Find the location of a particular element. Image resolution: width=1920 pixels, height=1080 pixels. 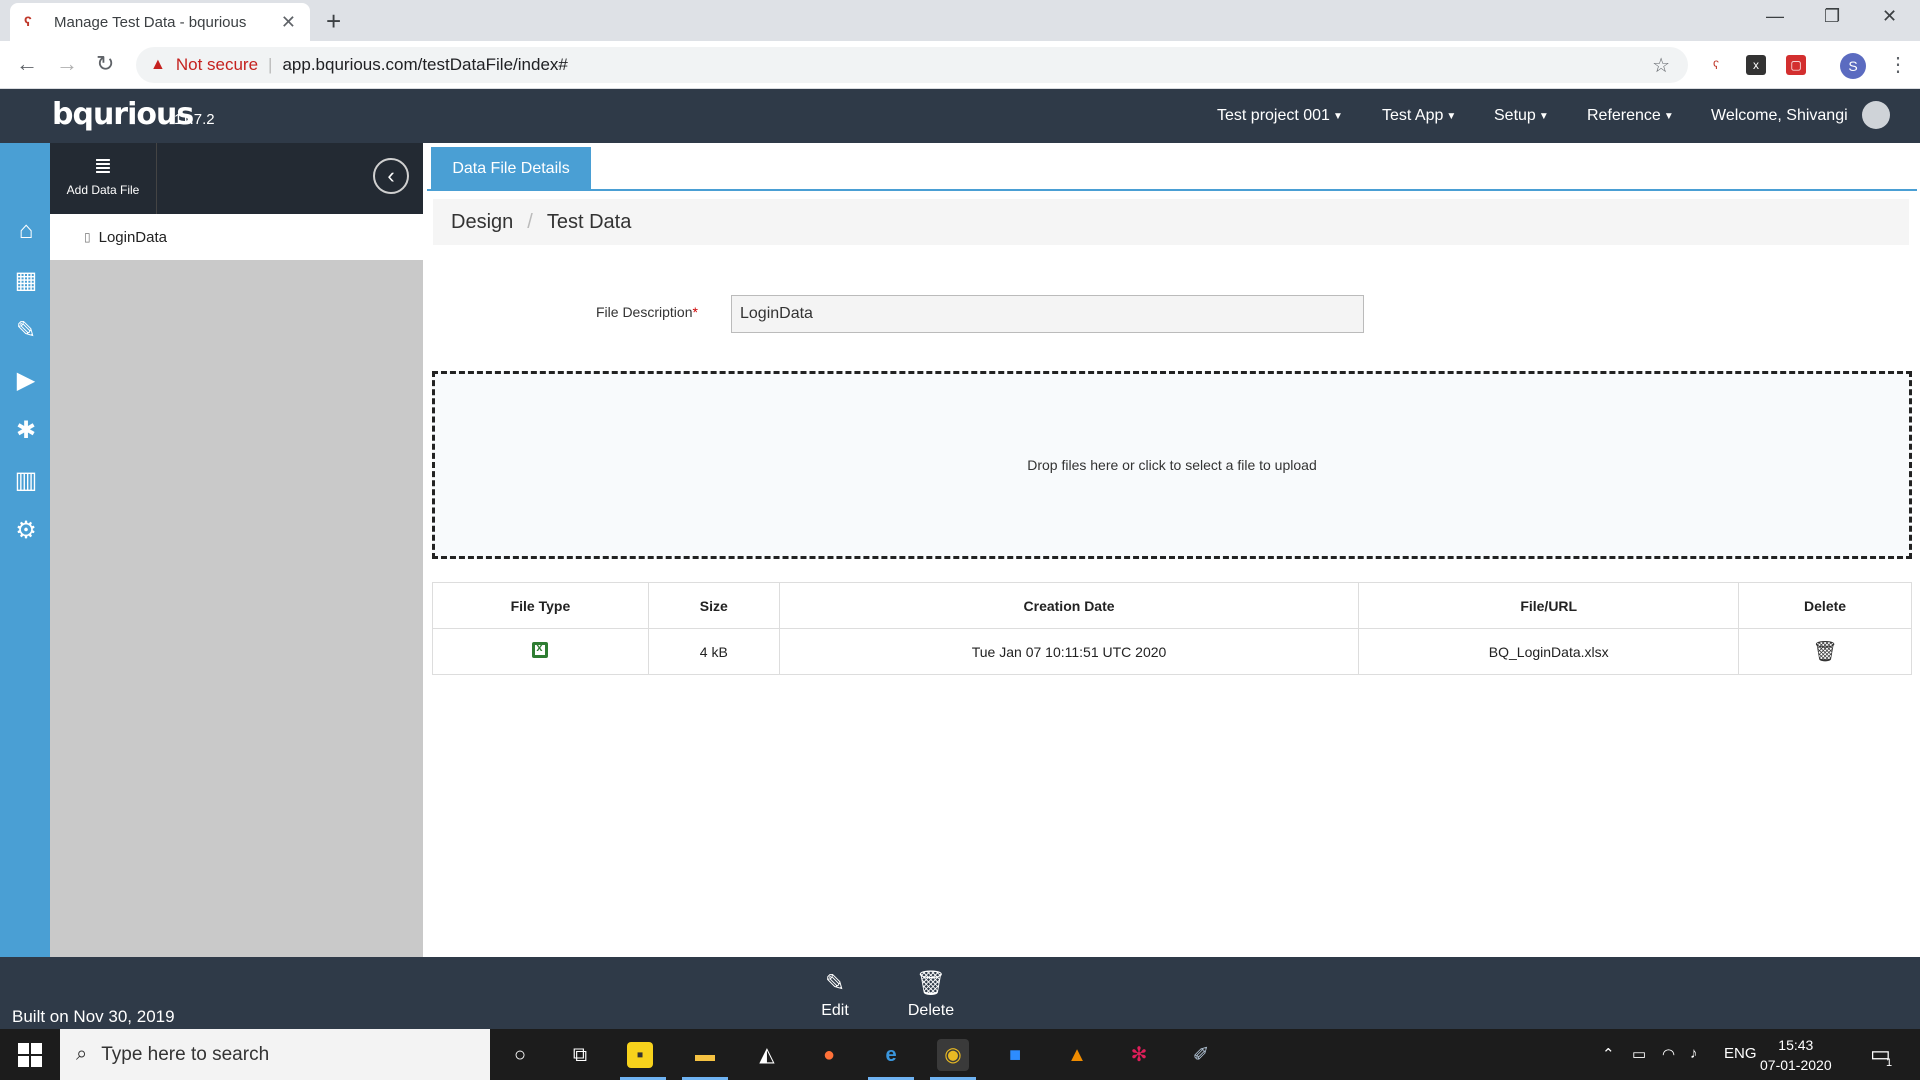

file-description-label: File Description* is located at coordinates (647, 312).